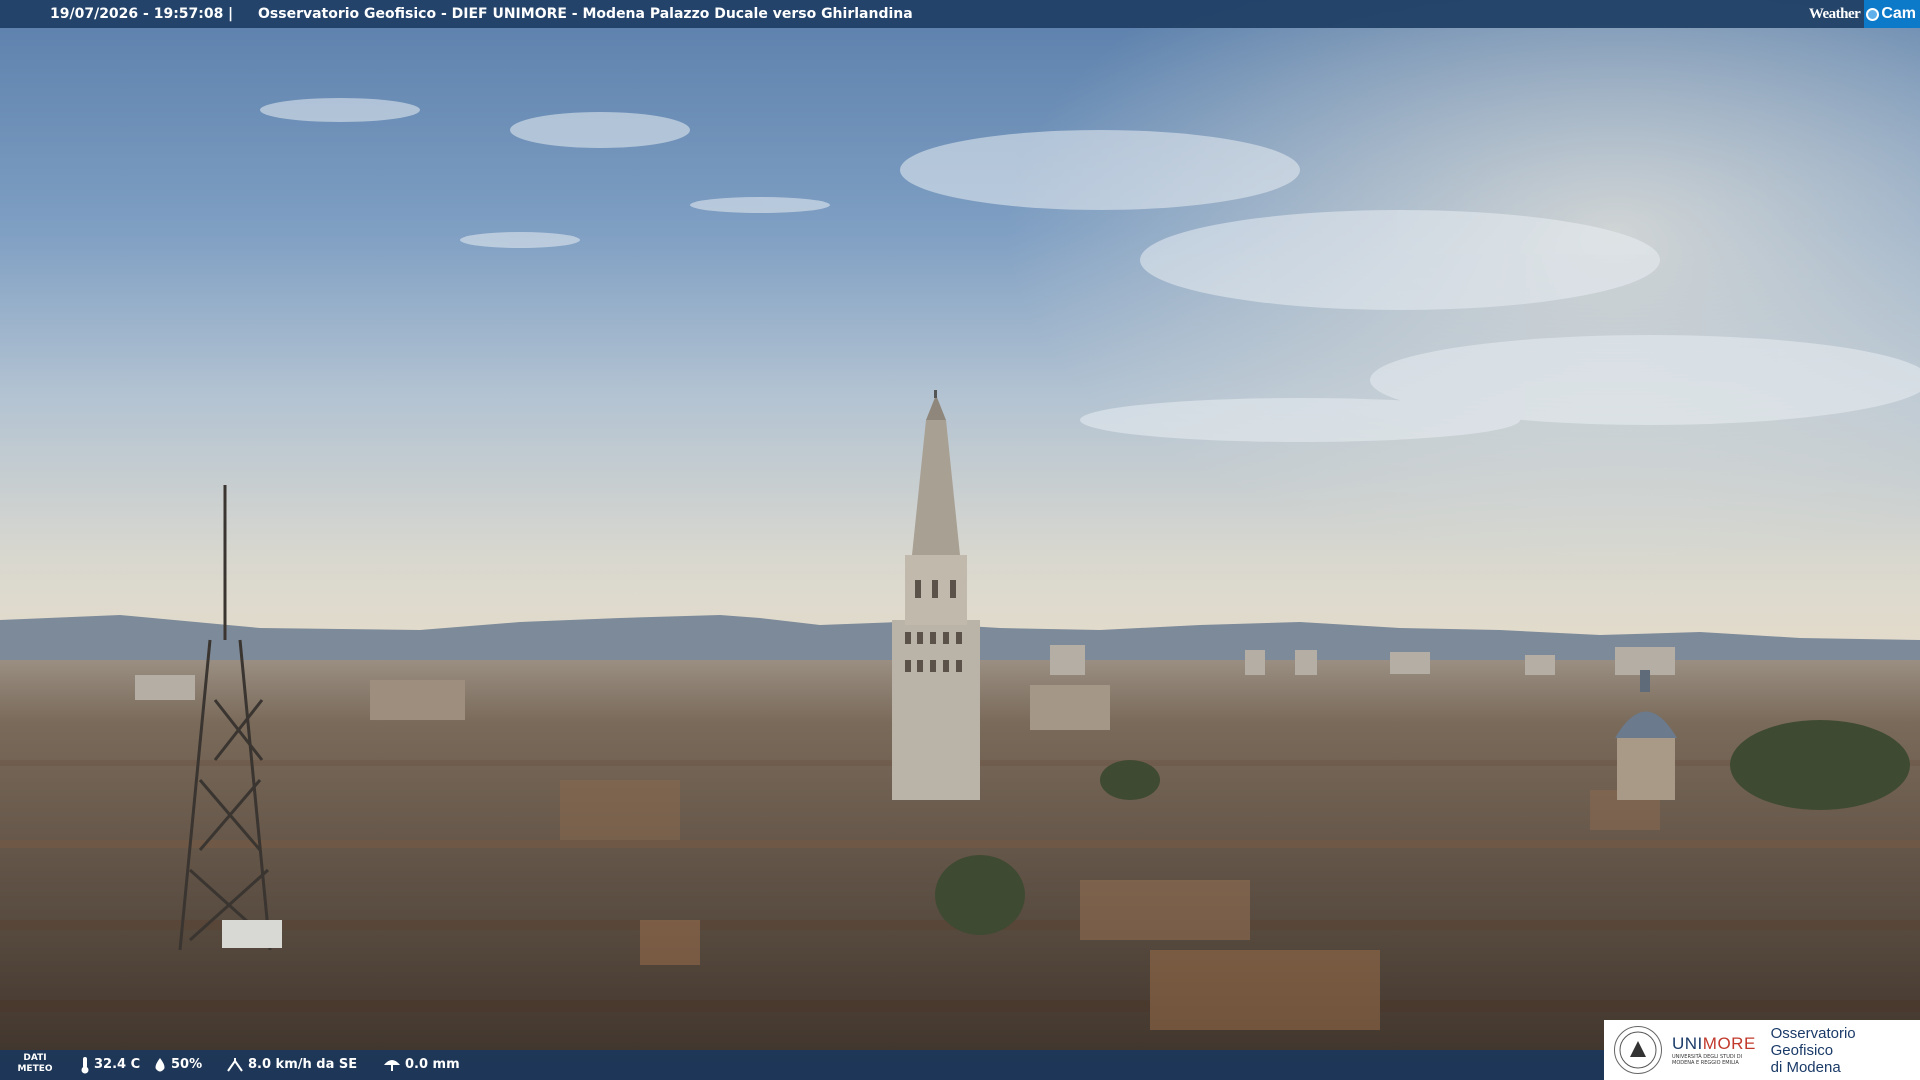 This screenshot has height=1080, width=1920. What do you see at coordinates (85, 1065) in the screenshot?
I see `thermometer-icon` at bounding box center [85, 1065].